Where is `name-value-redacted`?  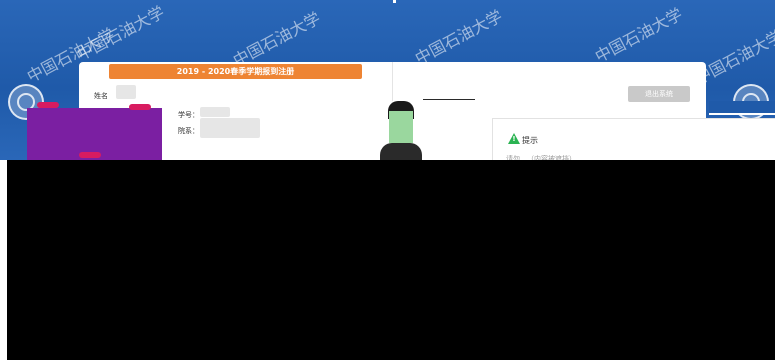
name-value-redacted is located at coordinates (126, 92).